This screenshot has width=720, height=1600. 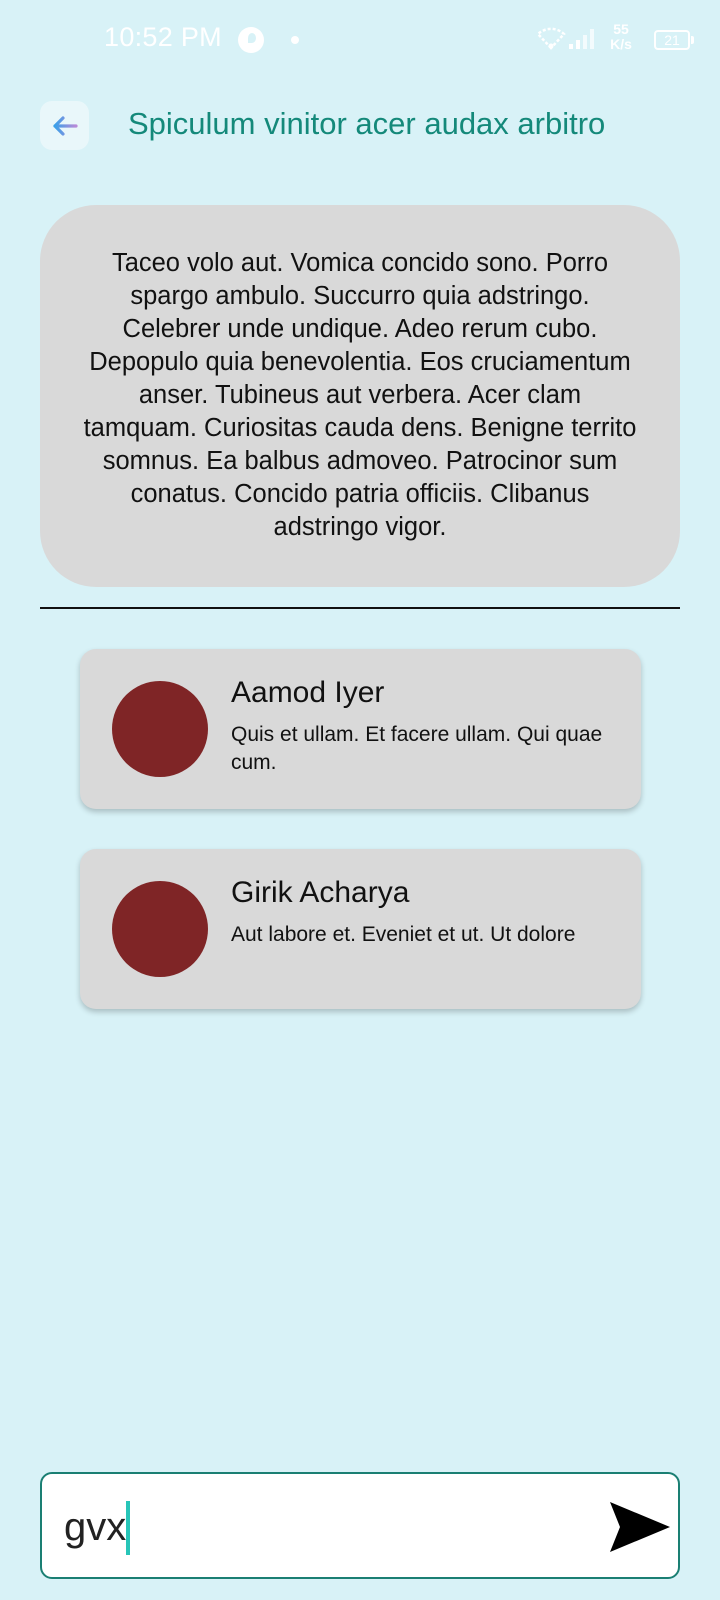 I want to click on send-button, so click(x=640, y=1527).